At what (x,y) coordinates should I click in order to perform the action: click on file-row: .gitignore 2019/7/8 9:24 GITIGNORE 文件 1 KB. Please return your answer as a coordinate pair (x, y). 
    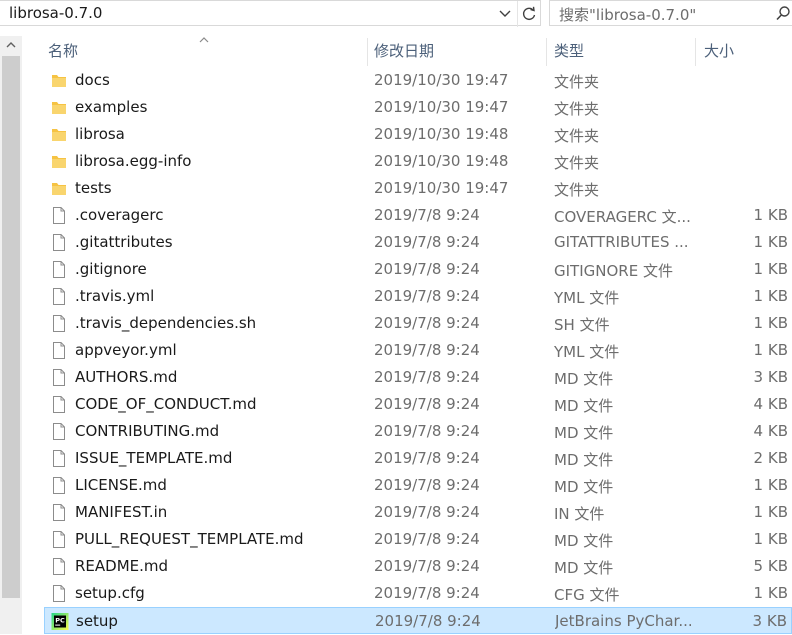
    Looking at the image, I should click on (418, 269).